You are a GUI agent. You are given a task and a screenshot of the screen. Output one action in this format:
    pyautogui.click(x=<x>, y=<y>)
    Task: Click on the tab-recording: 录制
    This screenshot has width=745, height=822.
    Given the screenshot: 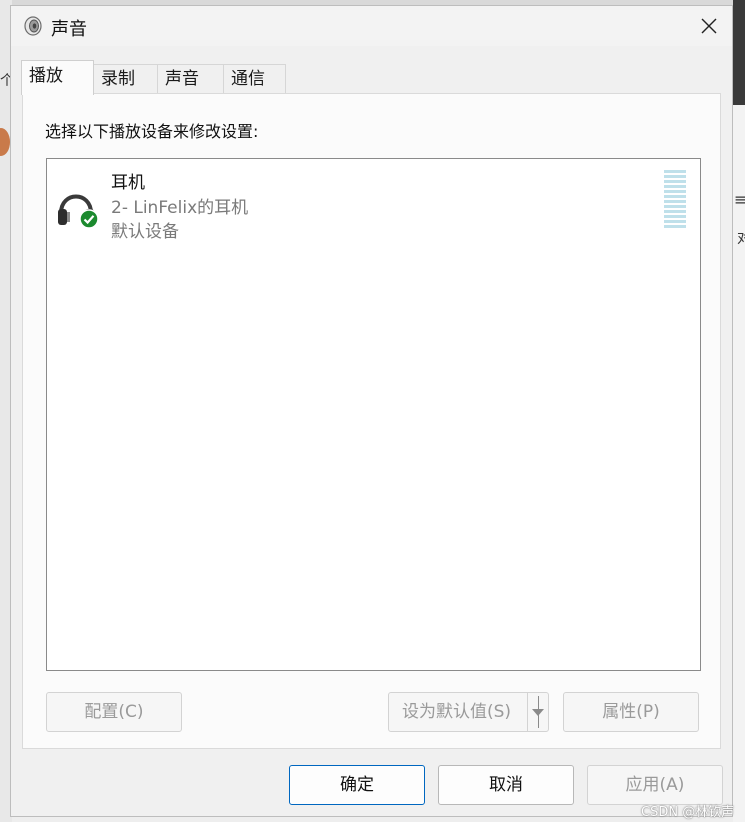 What is the action you would take?
    pyautogui.click(x=125, y=78)
    